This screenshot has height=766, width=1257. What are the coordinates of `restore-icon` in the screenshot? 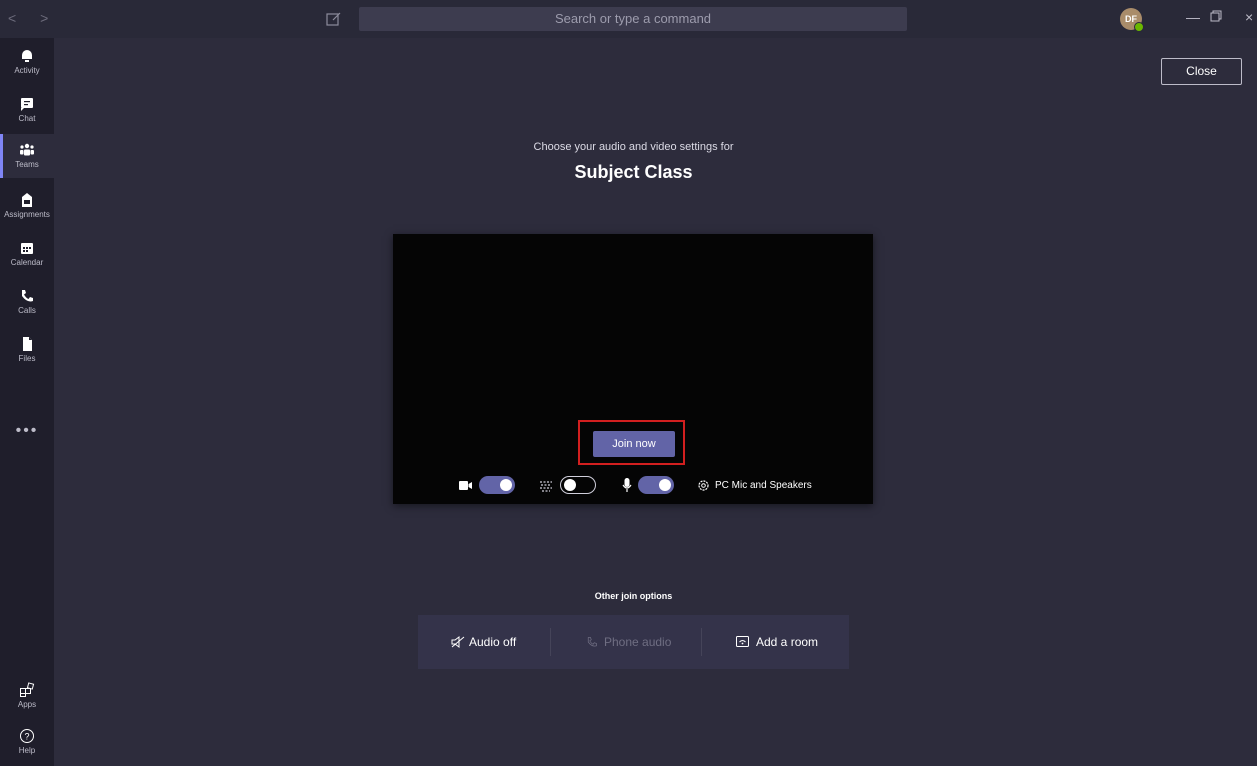 It's located at (1216, 17).